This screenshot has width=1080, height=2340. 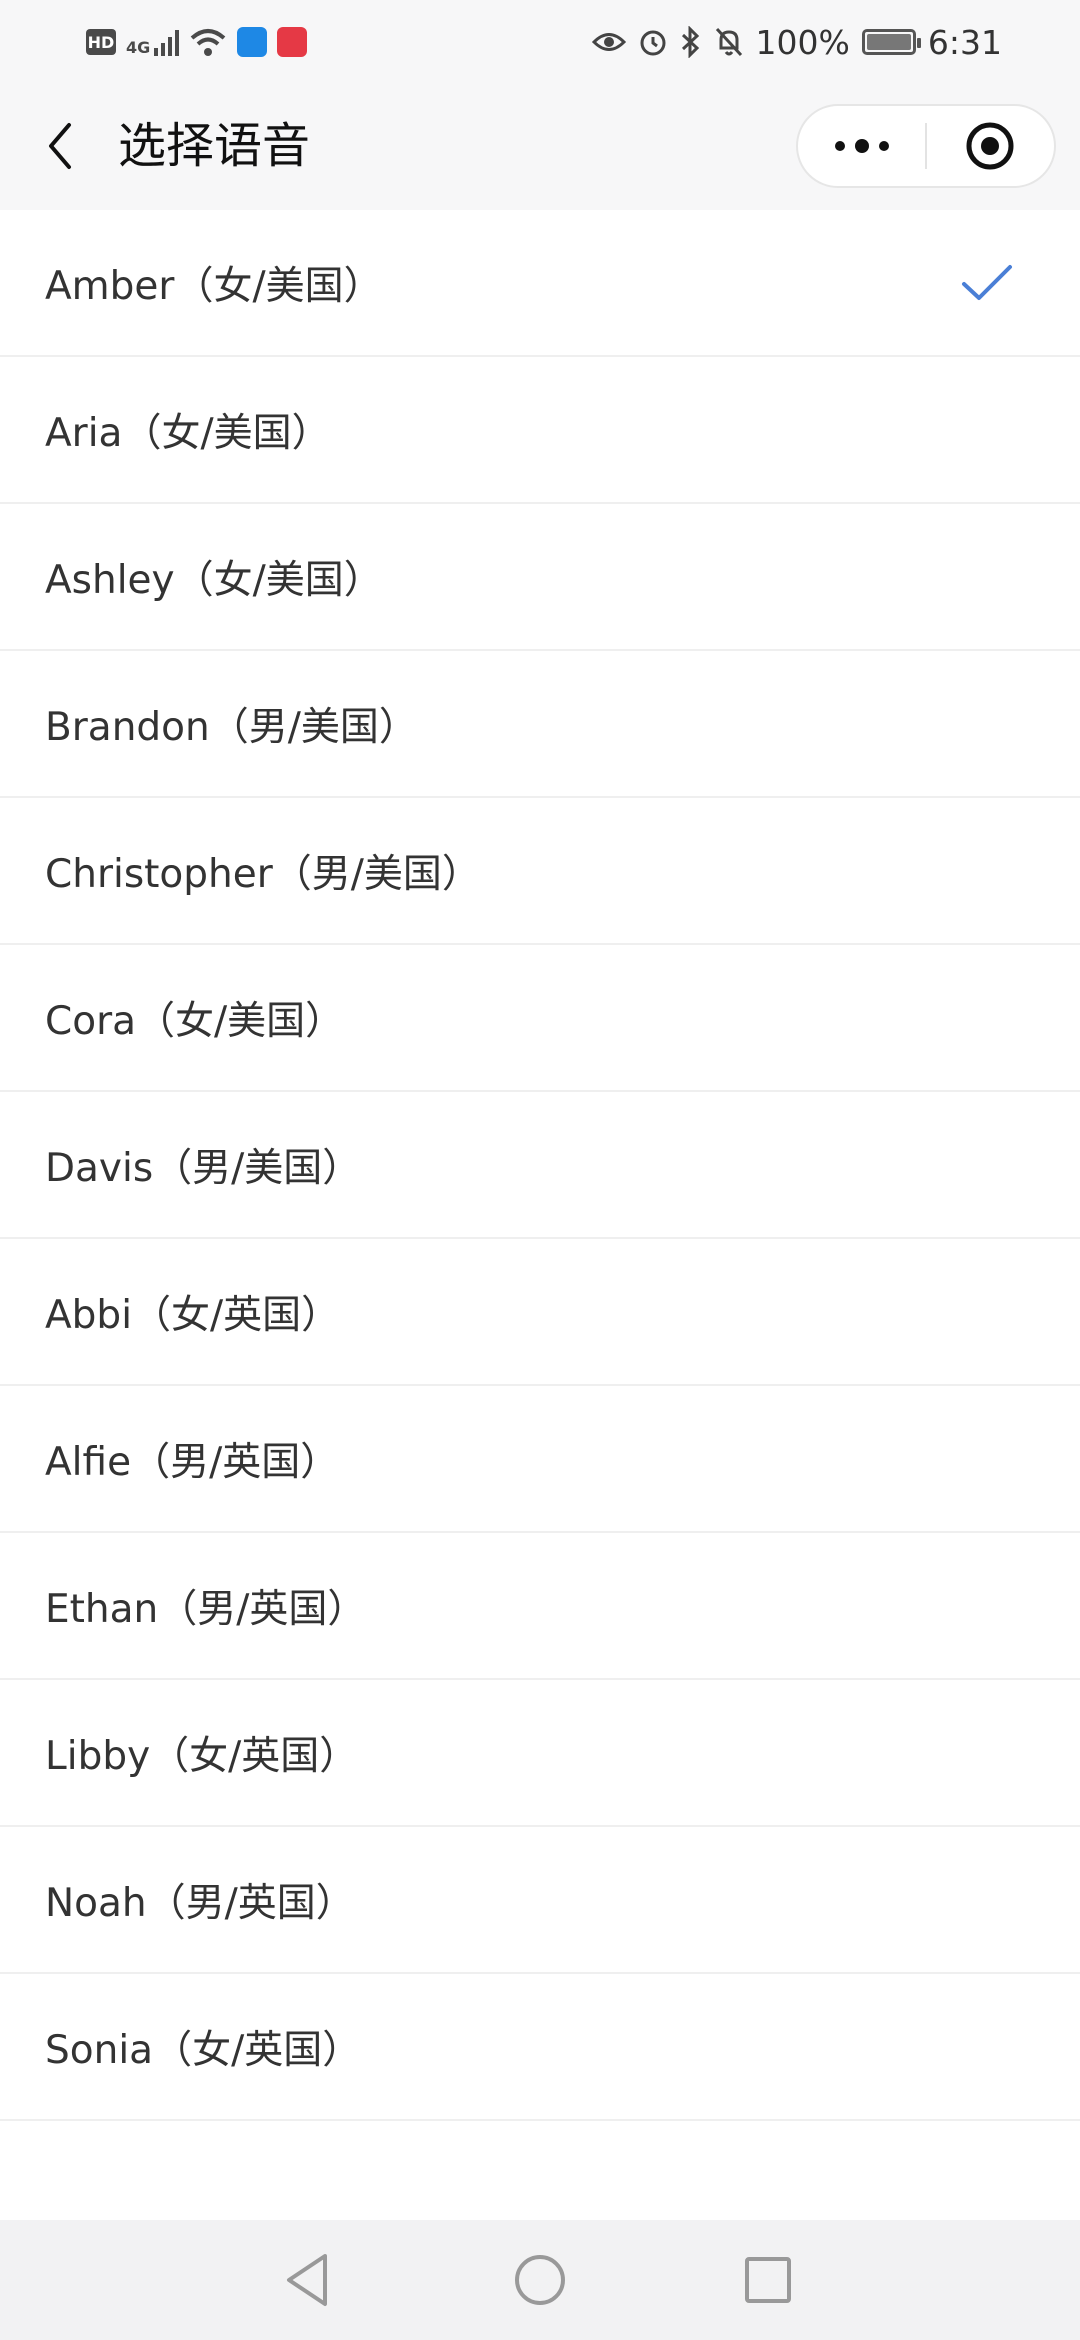 I want to click on voice-option-row: Alfie（男/英国）, so click(x=540, y=1459).